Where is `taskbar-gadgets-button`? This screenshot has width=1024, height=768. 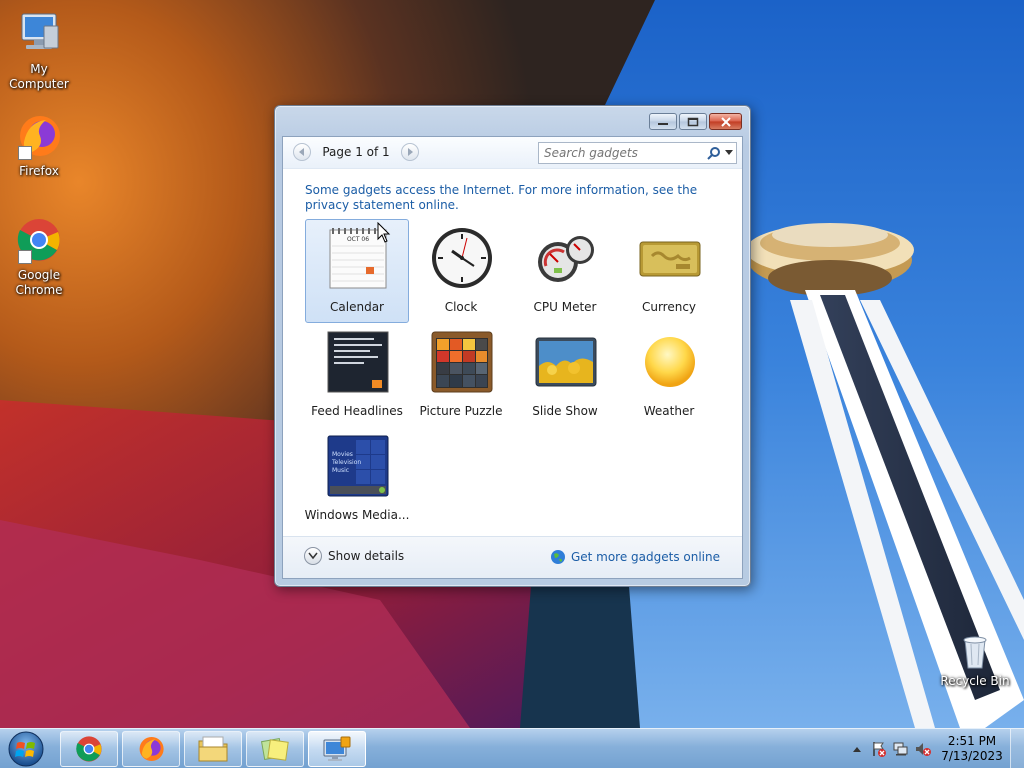
taskbar-gadgets-button is located at coordinates (337, 749).